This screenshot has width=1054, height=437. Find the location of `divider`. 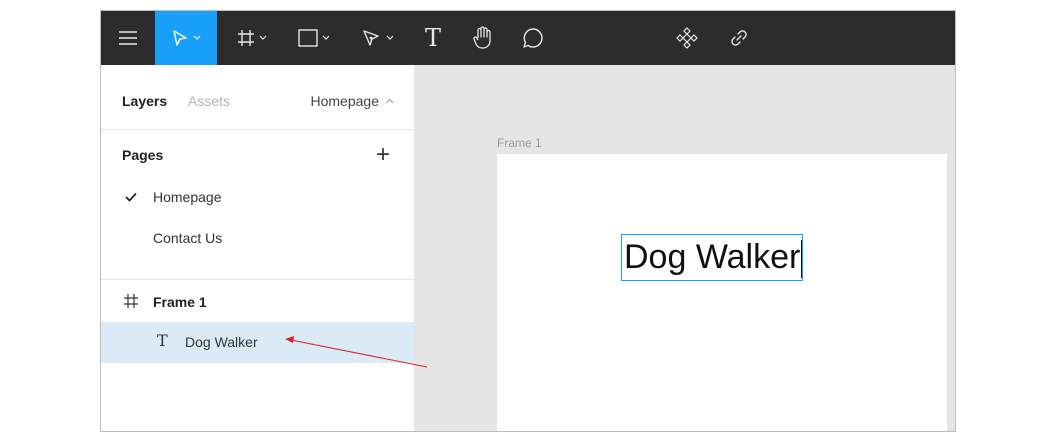

divider is located at coordinates (257, 279).